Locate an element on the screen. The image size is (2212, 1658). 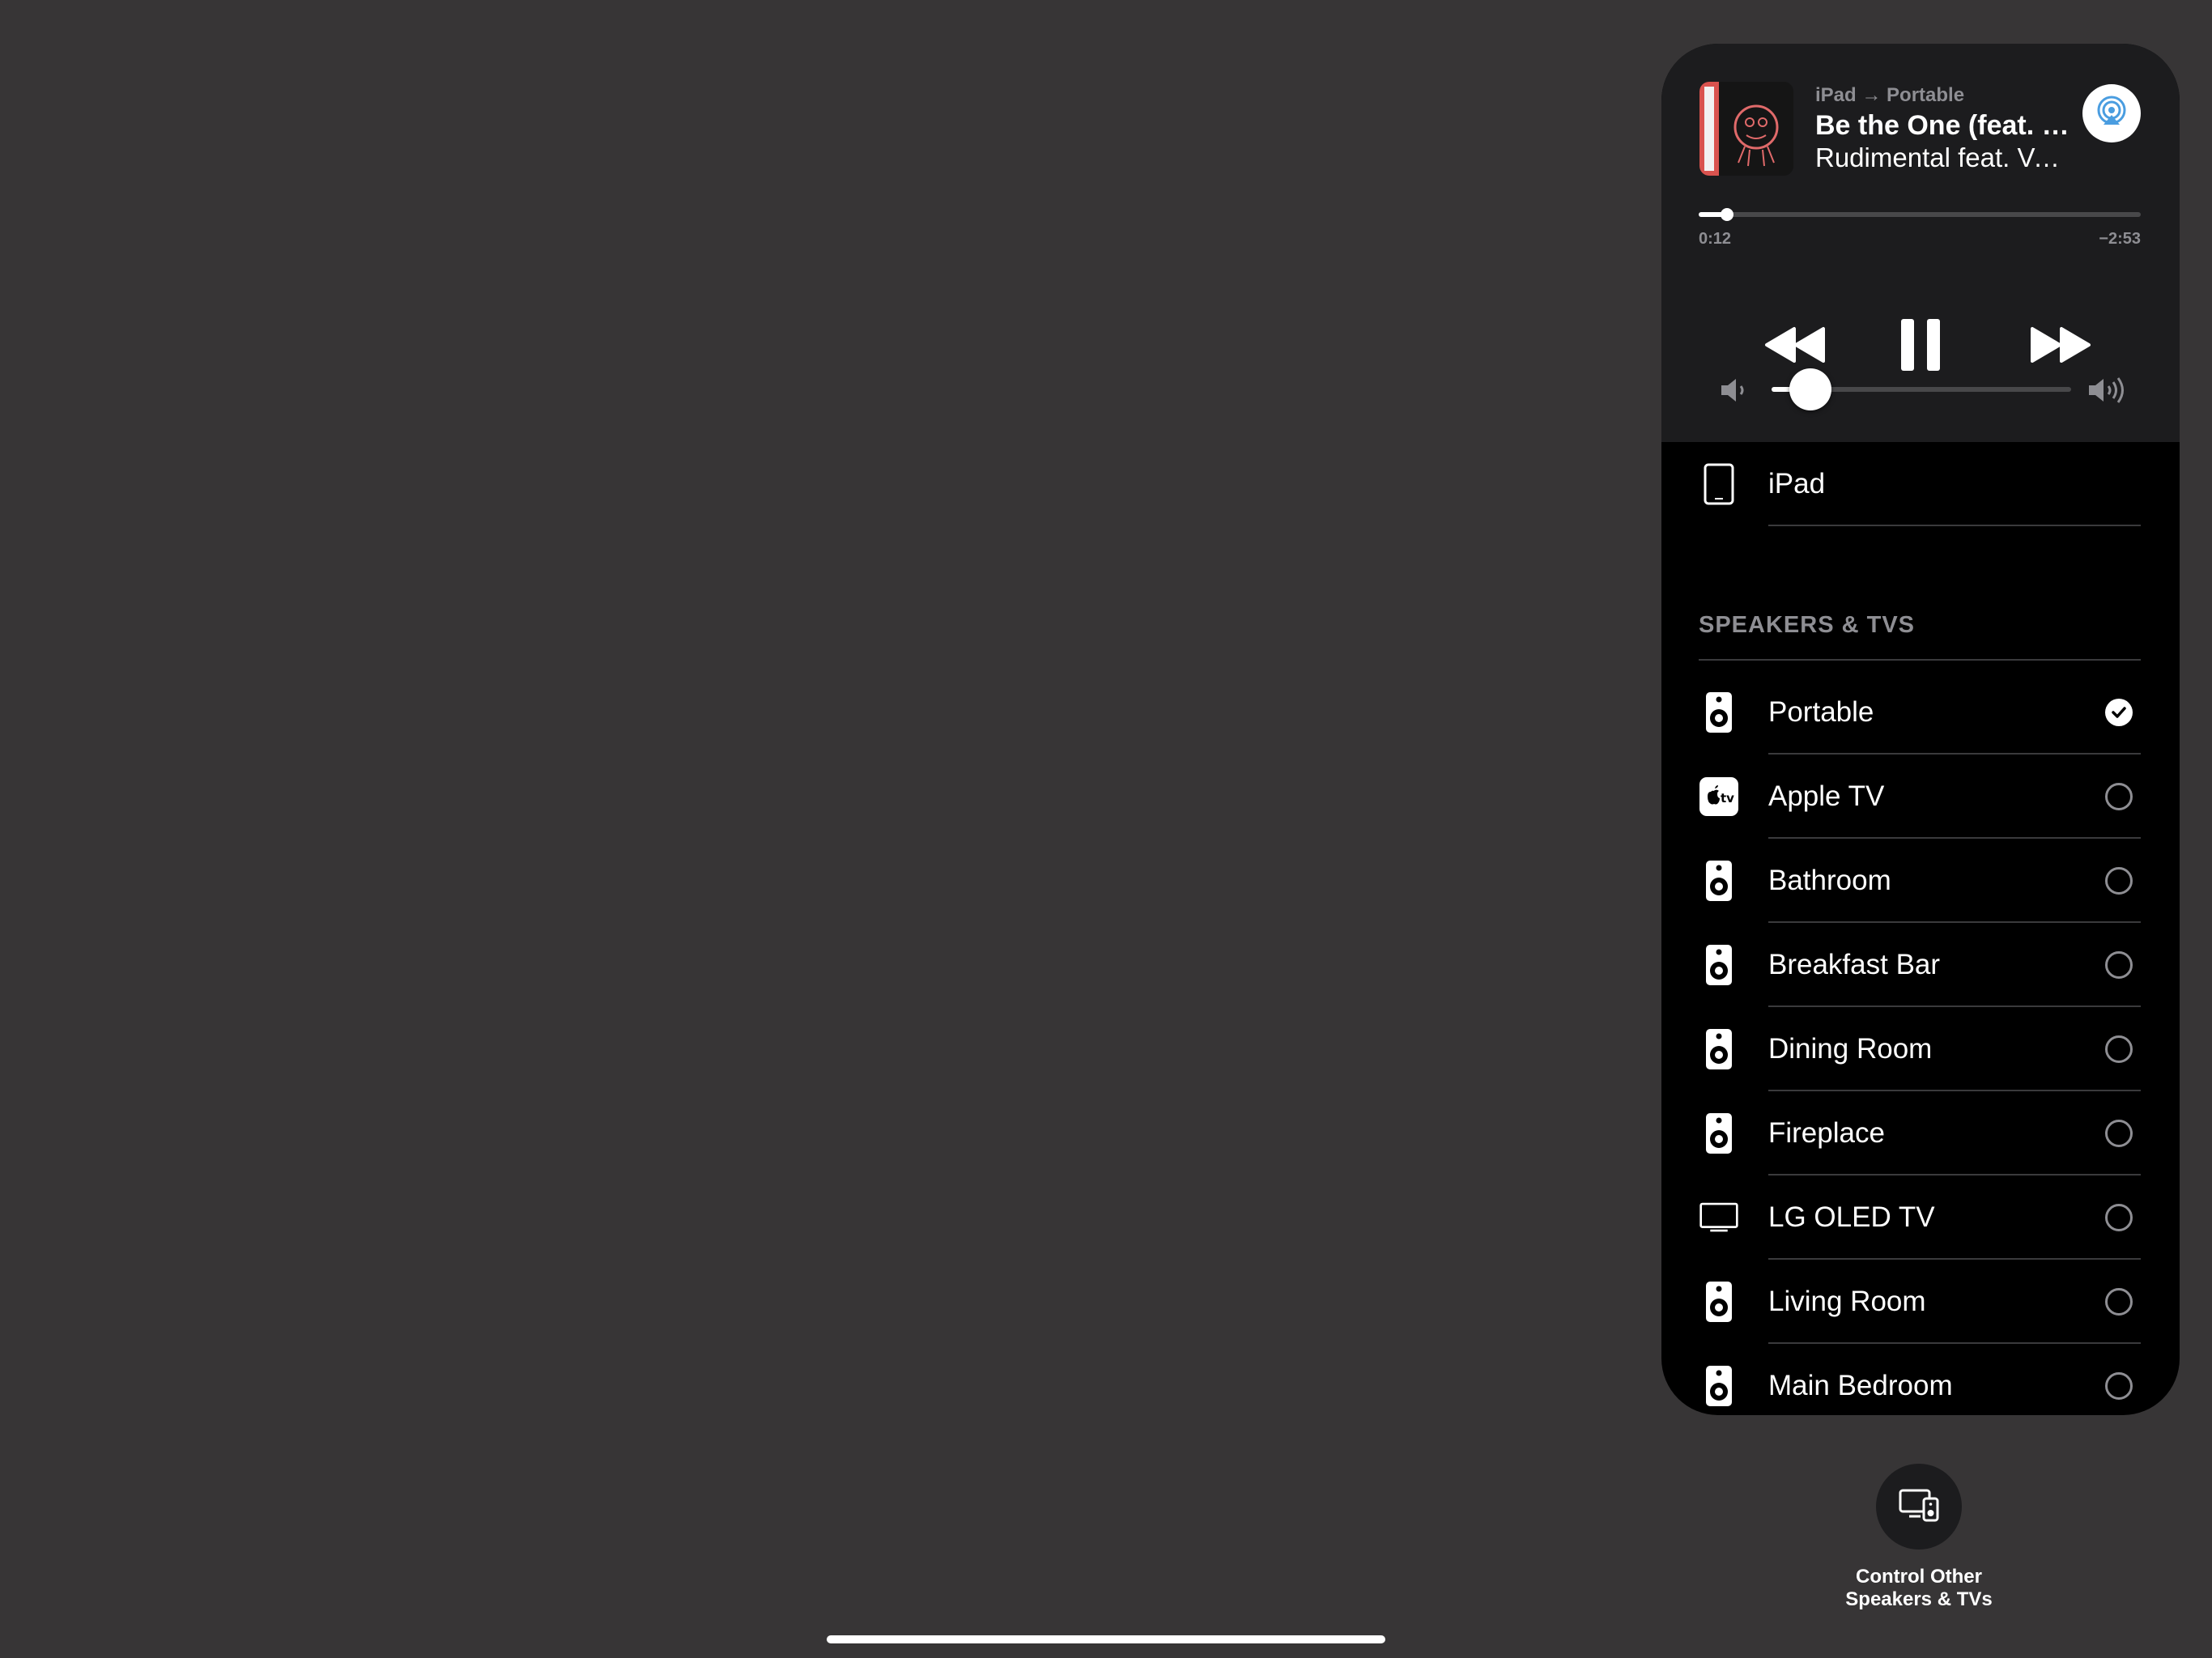
song-title: Be the One (feat. Vanessa White) is located at coordinates (1945, 125).